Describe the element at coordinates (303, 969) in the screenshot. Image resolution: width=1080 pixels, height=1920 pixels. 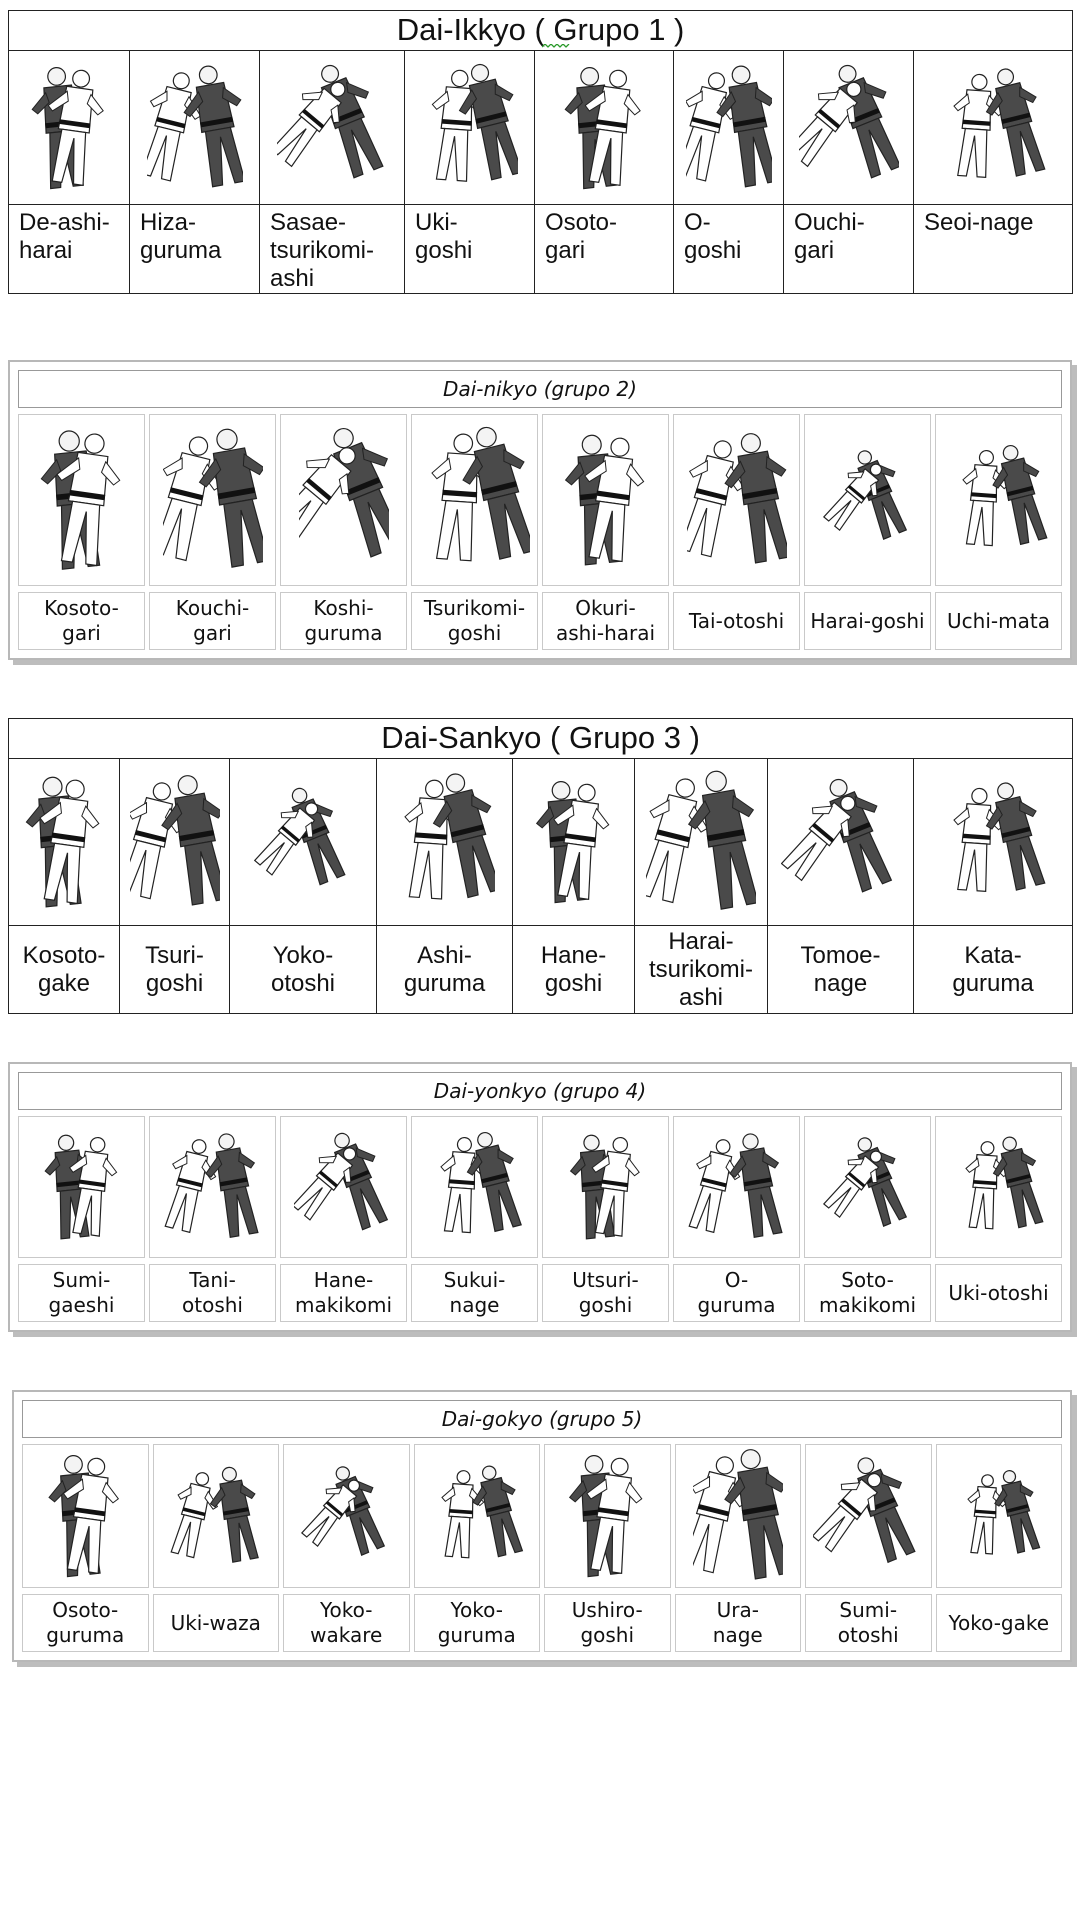
I see `technique-label: Yoko- otoshi` at that location.